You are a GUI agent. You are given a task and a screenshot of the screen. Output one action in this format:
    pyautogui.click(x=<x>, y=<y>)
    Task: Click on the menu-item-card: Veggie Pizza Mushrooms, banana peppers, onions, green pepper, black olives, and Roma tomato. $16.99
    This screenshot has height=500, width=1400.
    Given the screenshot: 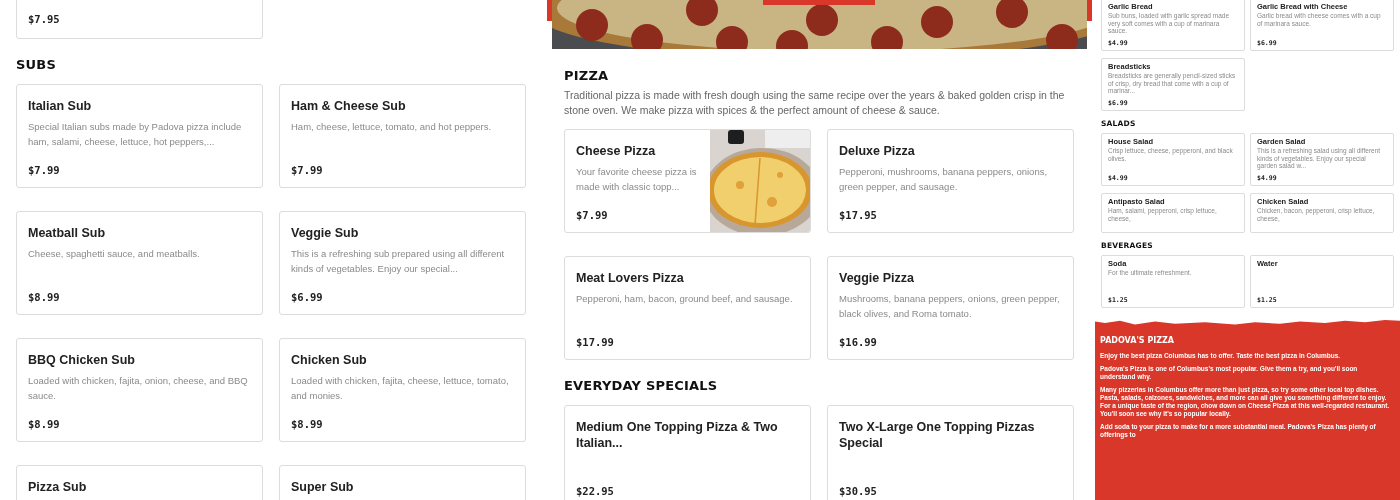 What is the action you would take?
    pyautogui.click(x=950, y=308)
    